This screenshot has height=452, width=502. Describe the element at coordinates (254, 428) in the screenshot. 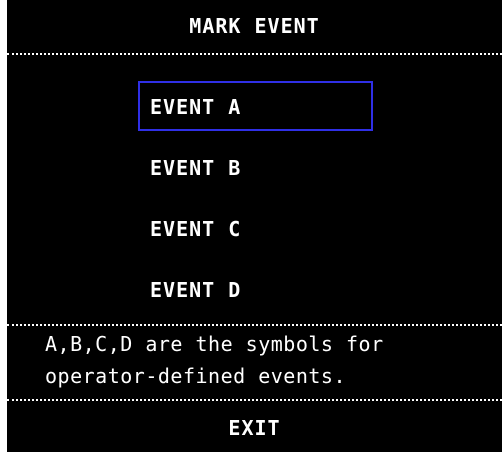

I see `exit-button: EXIT` at that location.